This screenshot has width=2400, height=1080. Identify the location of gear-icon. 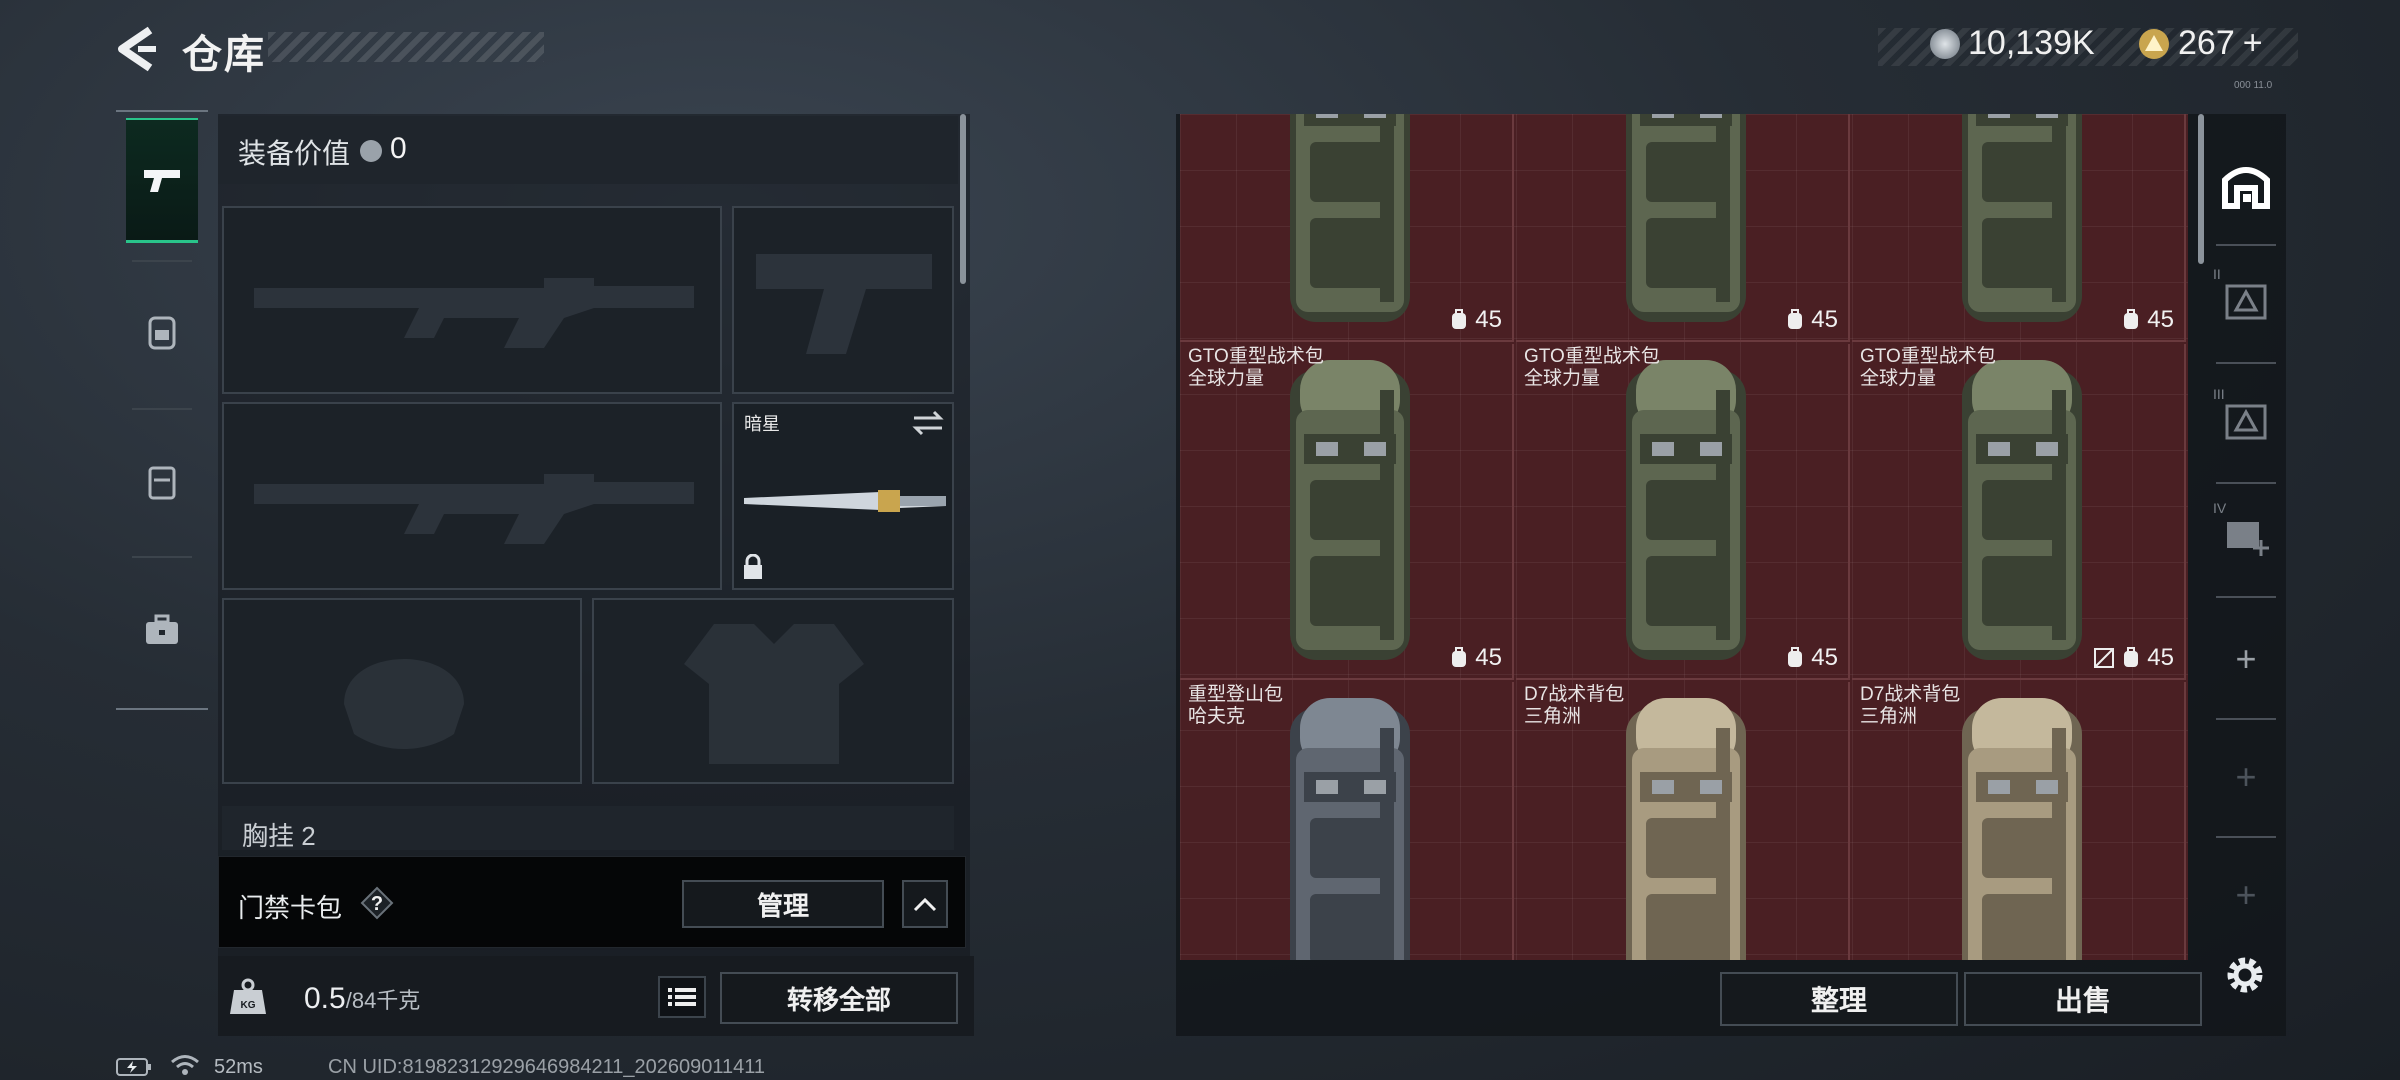
(2245, 975).